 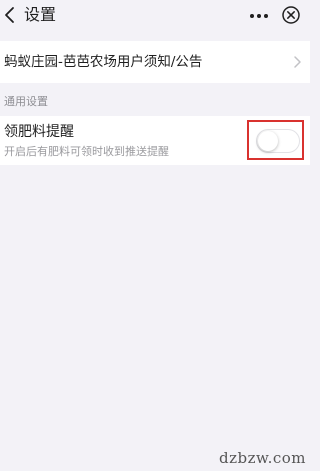 I want to click on watermark: dzbzw.com, so click(x=262, y=458).